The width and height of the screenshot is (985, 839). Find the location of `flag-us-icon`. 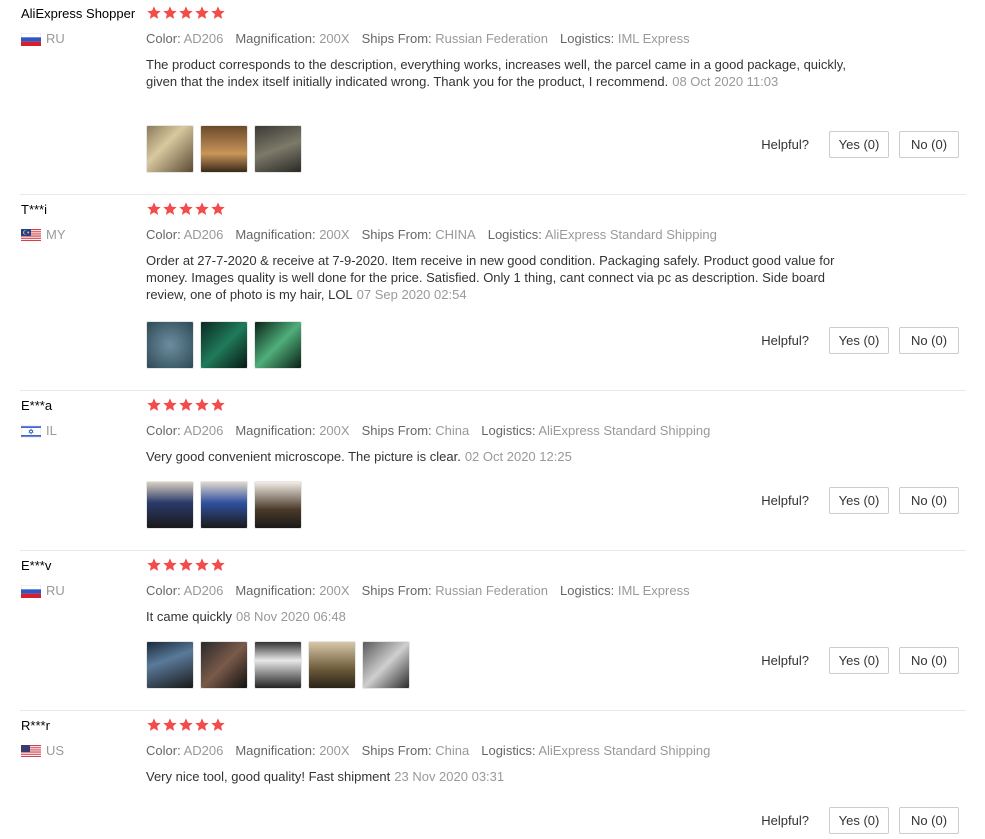

flag-us-icon is located at coordinates (33, 751).